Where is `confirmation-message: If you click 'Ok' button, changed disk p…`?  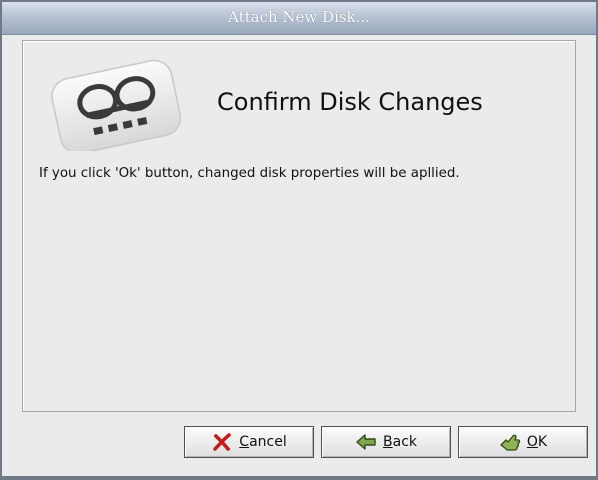 confirmation-message: If you click 'Ok' button, changed disk p… is located at coordinates (249, 173).